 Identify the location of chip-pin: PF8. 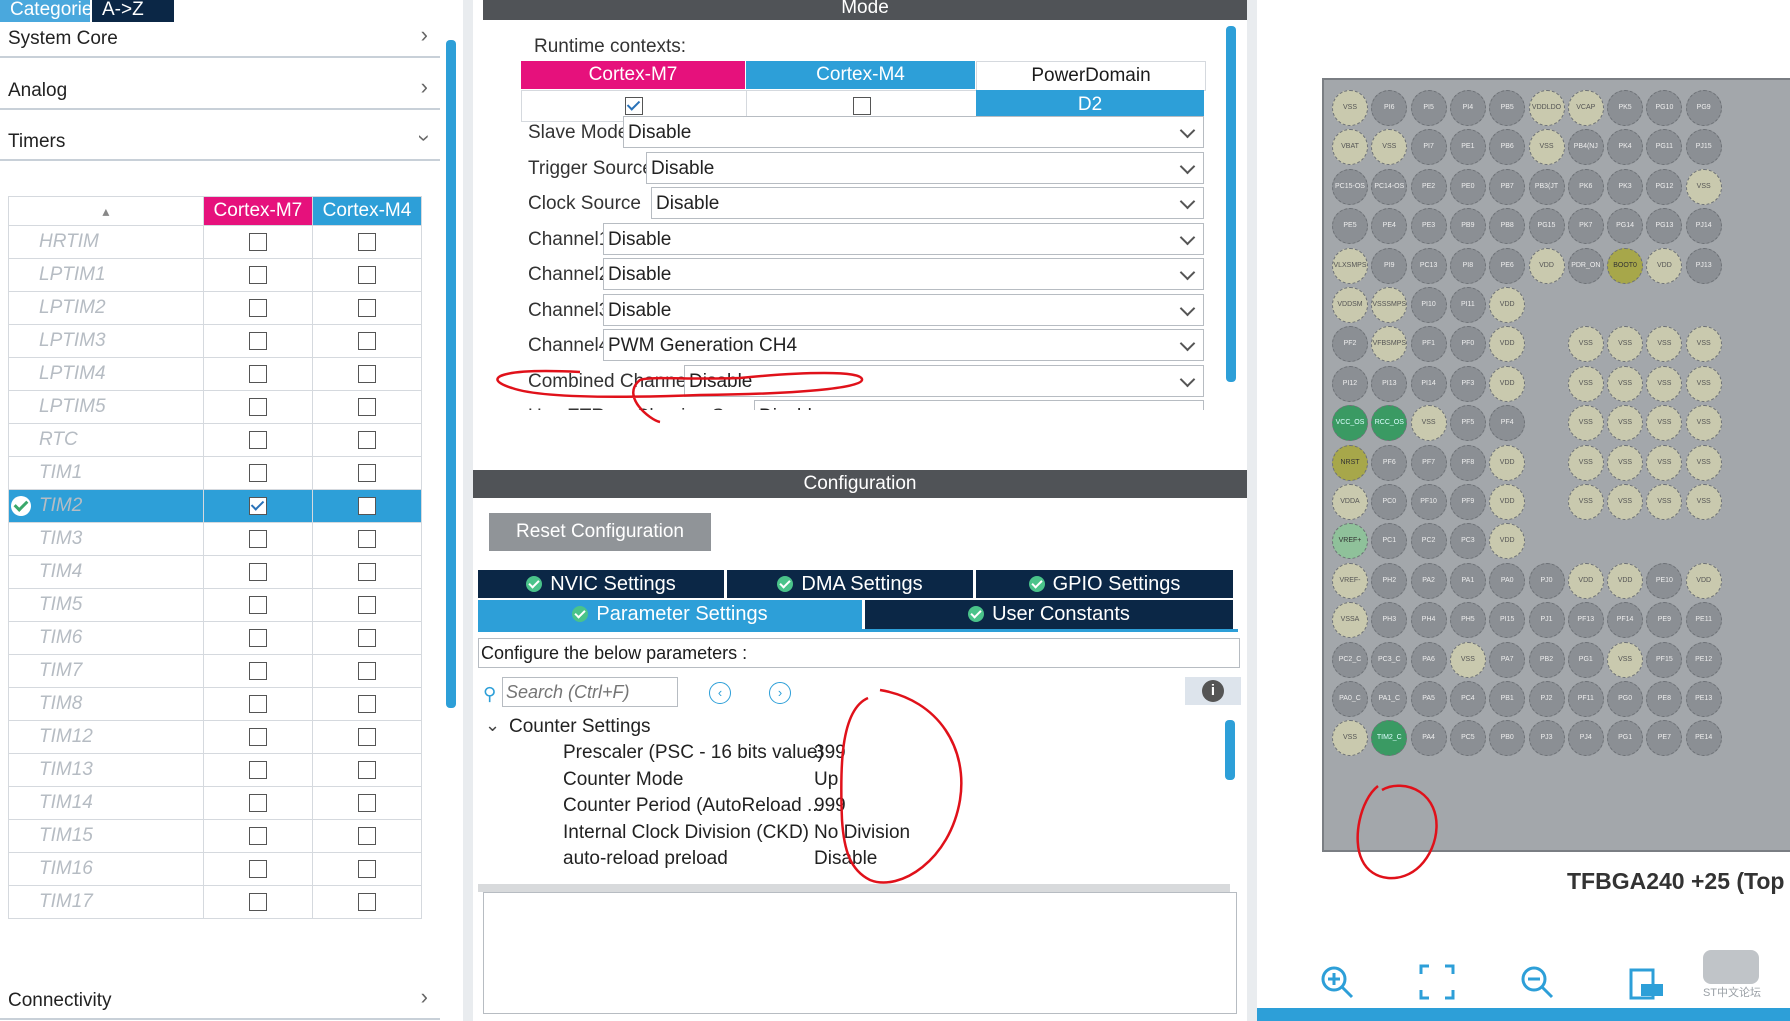
(1467, 462).